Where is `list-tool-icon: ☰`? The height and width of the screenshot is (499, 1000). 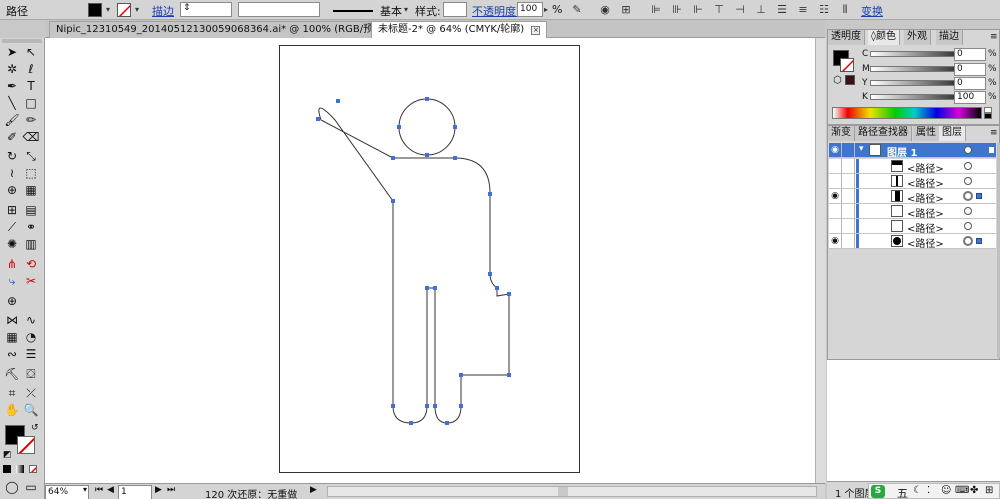
list-tool-icon: ☰ is located at coordinates (31, 354).